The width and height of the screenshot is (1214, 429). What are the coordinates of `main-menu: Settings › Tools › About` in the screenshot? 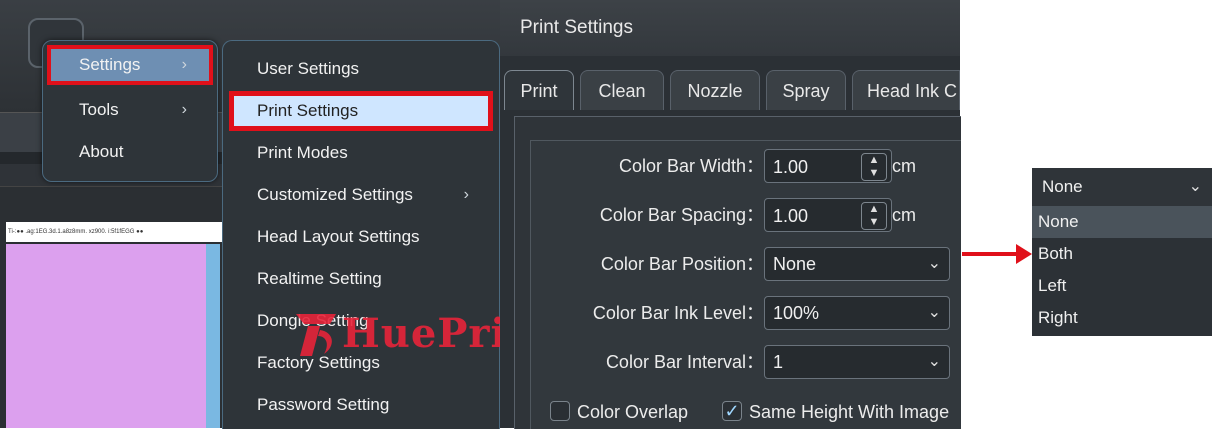 It's located at (130, 111).